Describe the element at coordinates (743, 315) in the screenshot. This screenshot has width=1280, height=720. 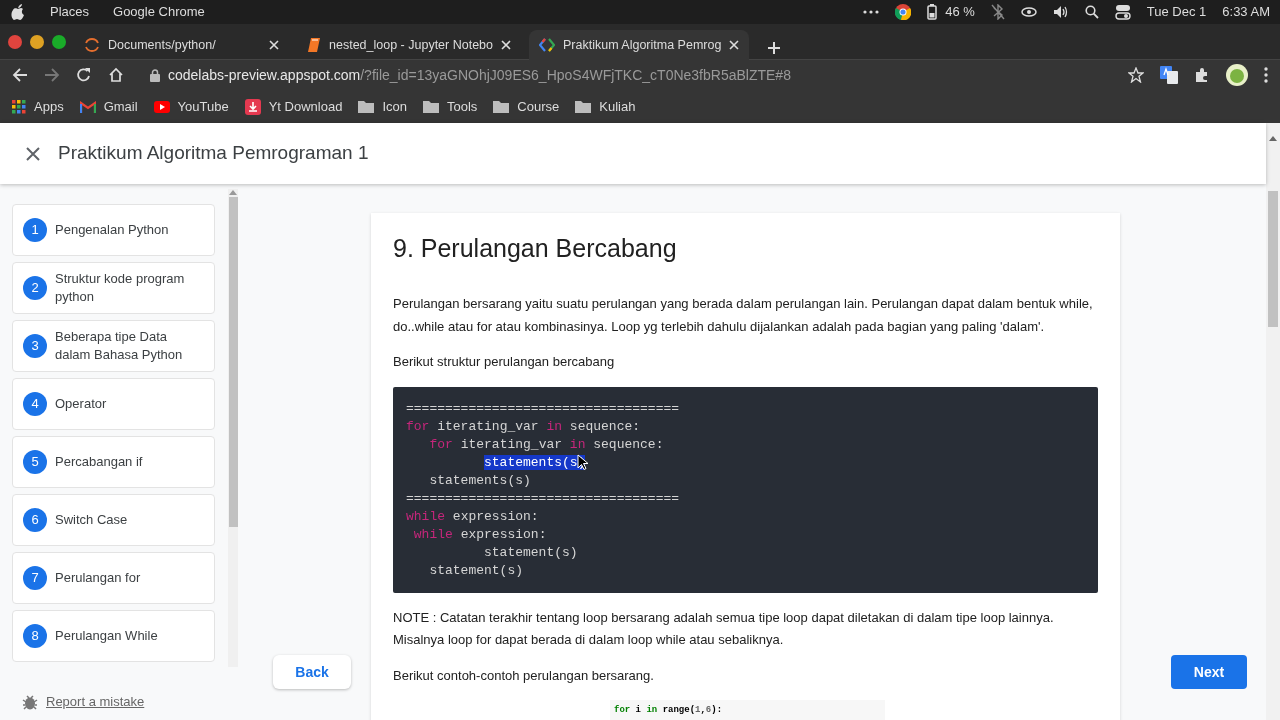
I see `paragraph: Perulangan bersarang yaitu suatu perulangan yang berada dalam perulangan lain. Perulangan dapat dalam bentuk while, do..while atau for atau kombinasinya. Loop yg terlebih dahulu dijalankan adalah pada bagian yang paling 'dalam'.` at that location.